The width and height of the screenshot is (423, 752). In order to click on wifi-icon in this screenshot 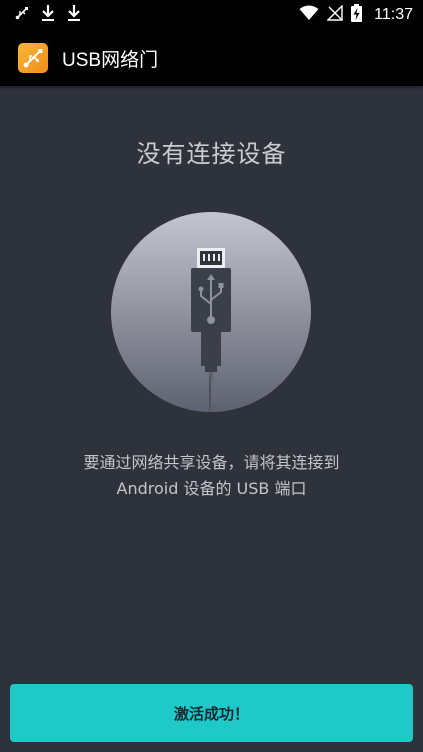, I will do `click(309, 15)`.